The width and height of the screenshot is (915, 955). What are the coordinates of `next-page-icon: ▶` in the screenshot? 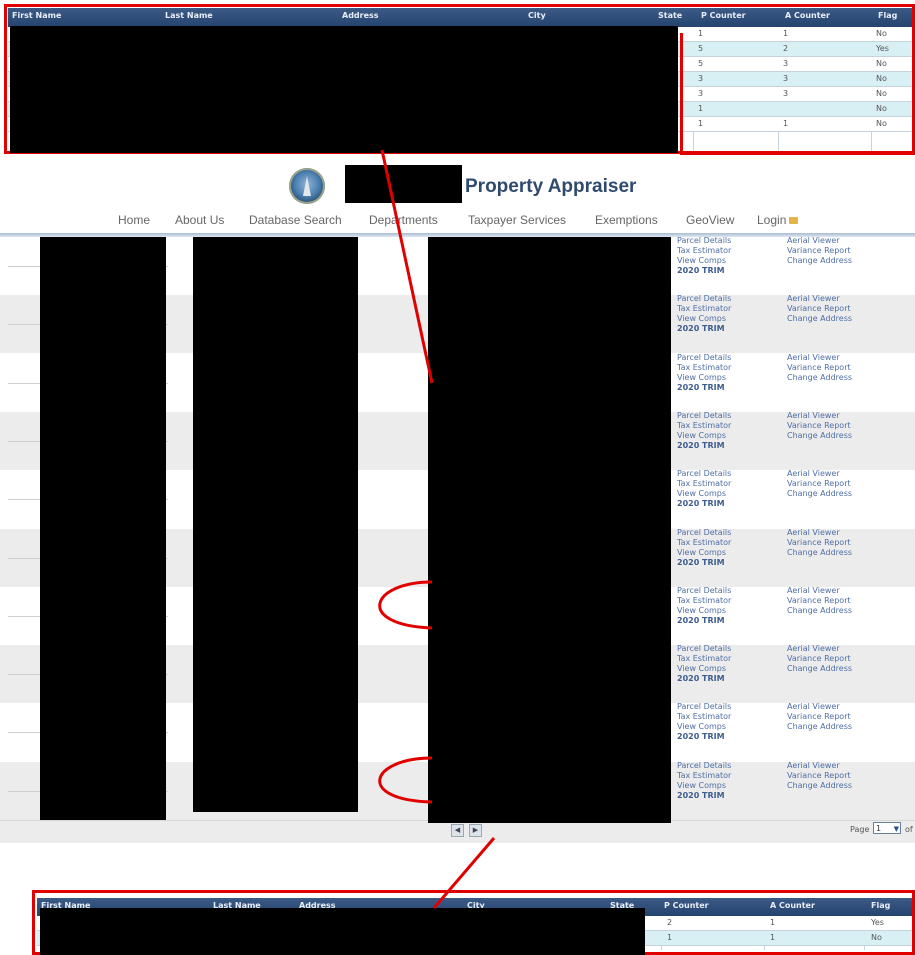 It's located at (475, 830).